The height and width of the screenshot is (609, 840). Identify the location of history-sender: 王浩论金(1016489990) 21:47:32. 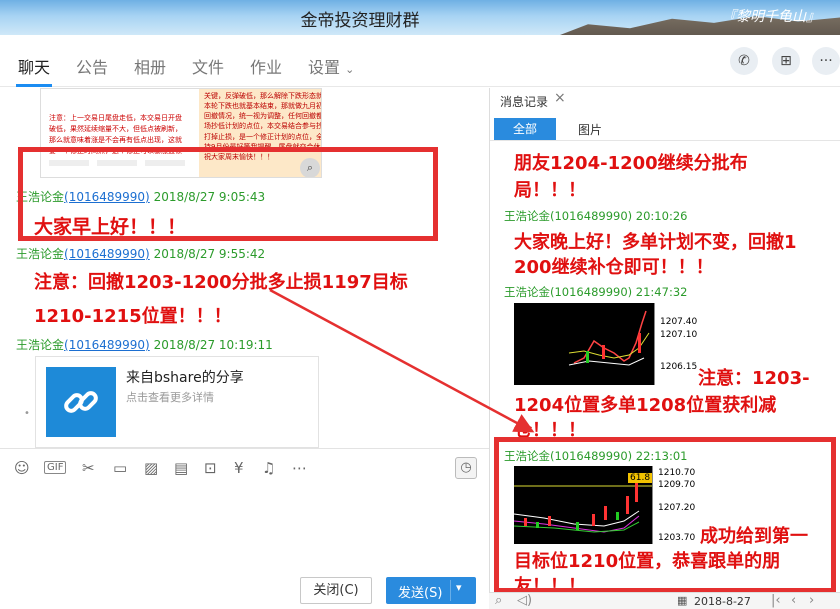
(596, 292).